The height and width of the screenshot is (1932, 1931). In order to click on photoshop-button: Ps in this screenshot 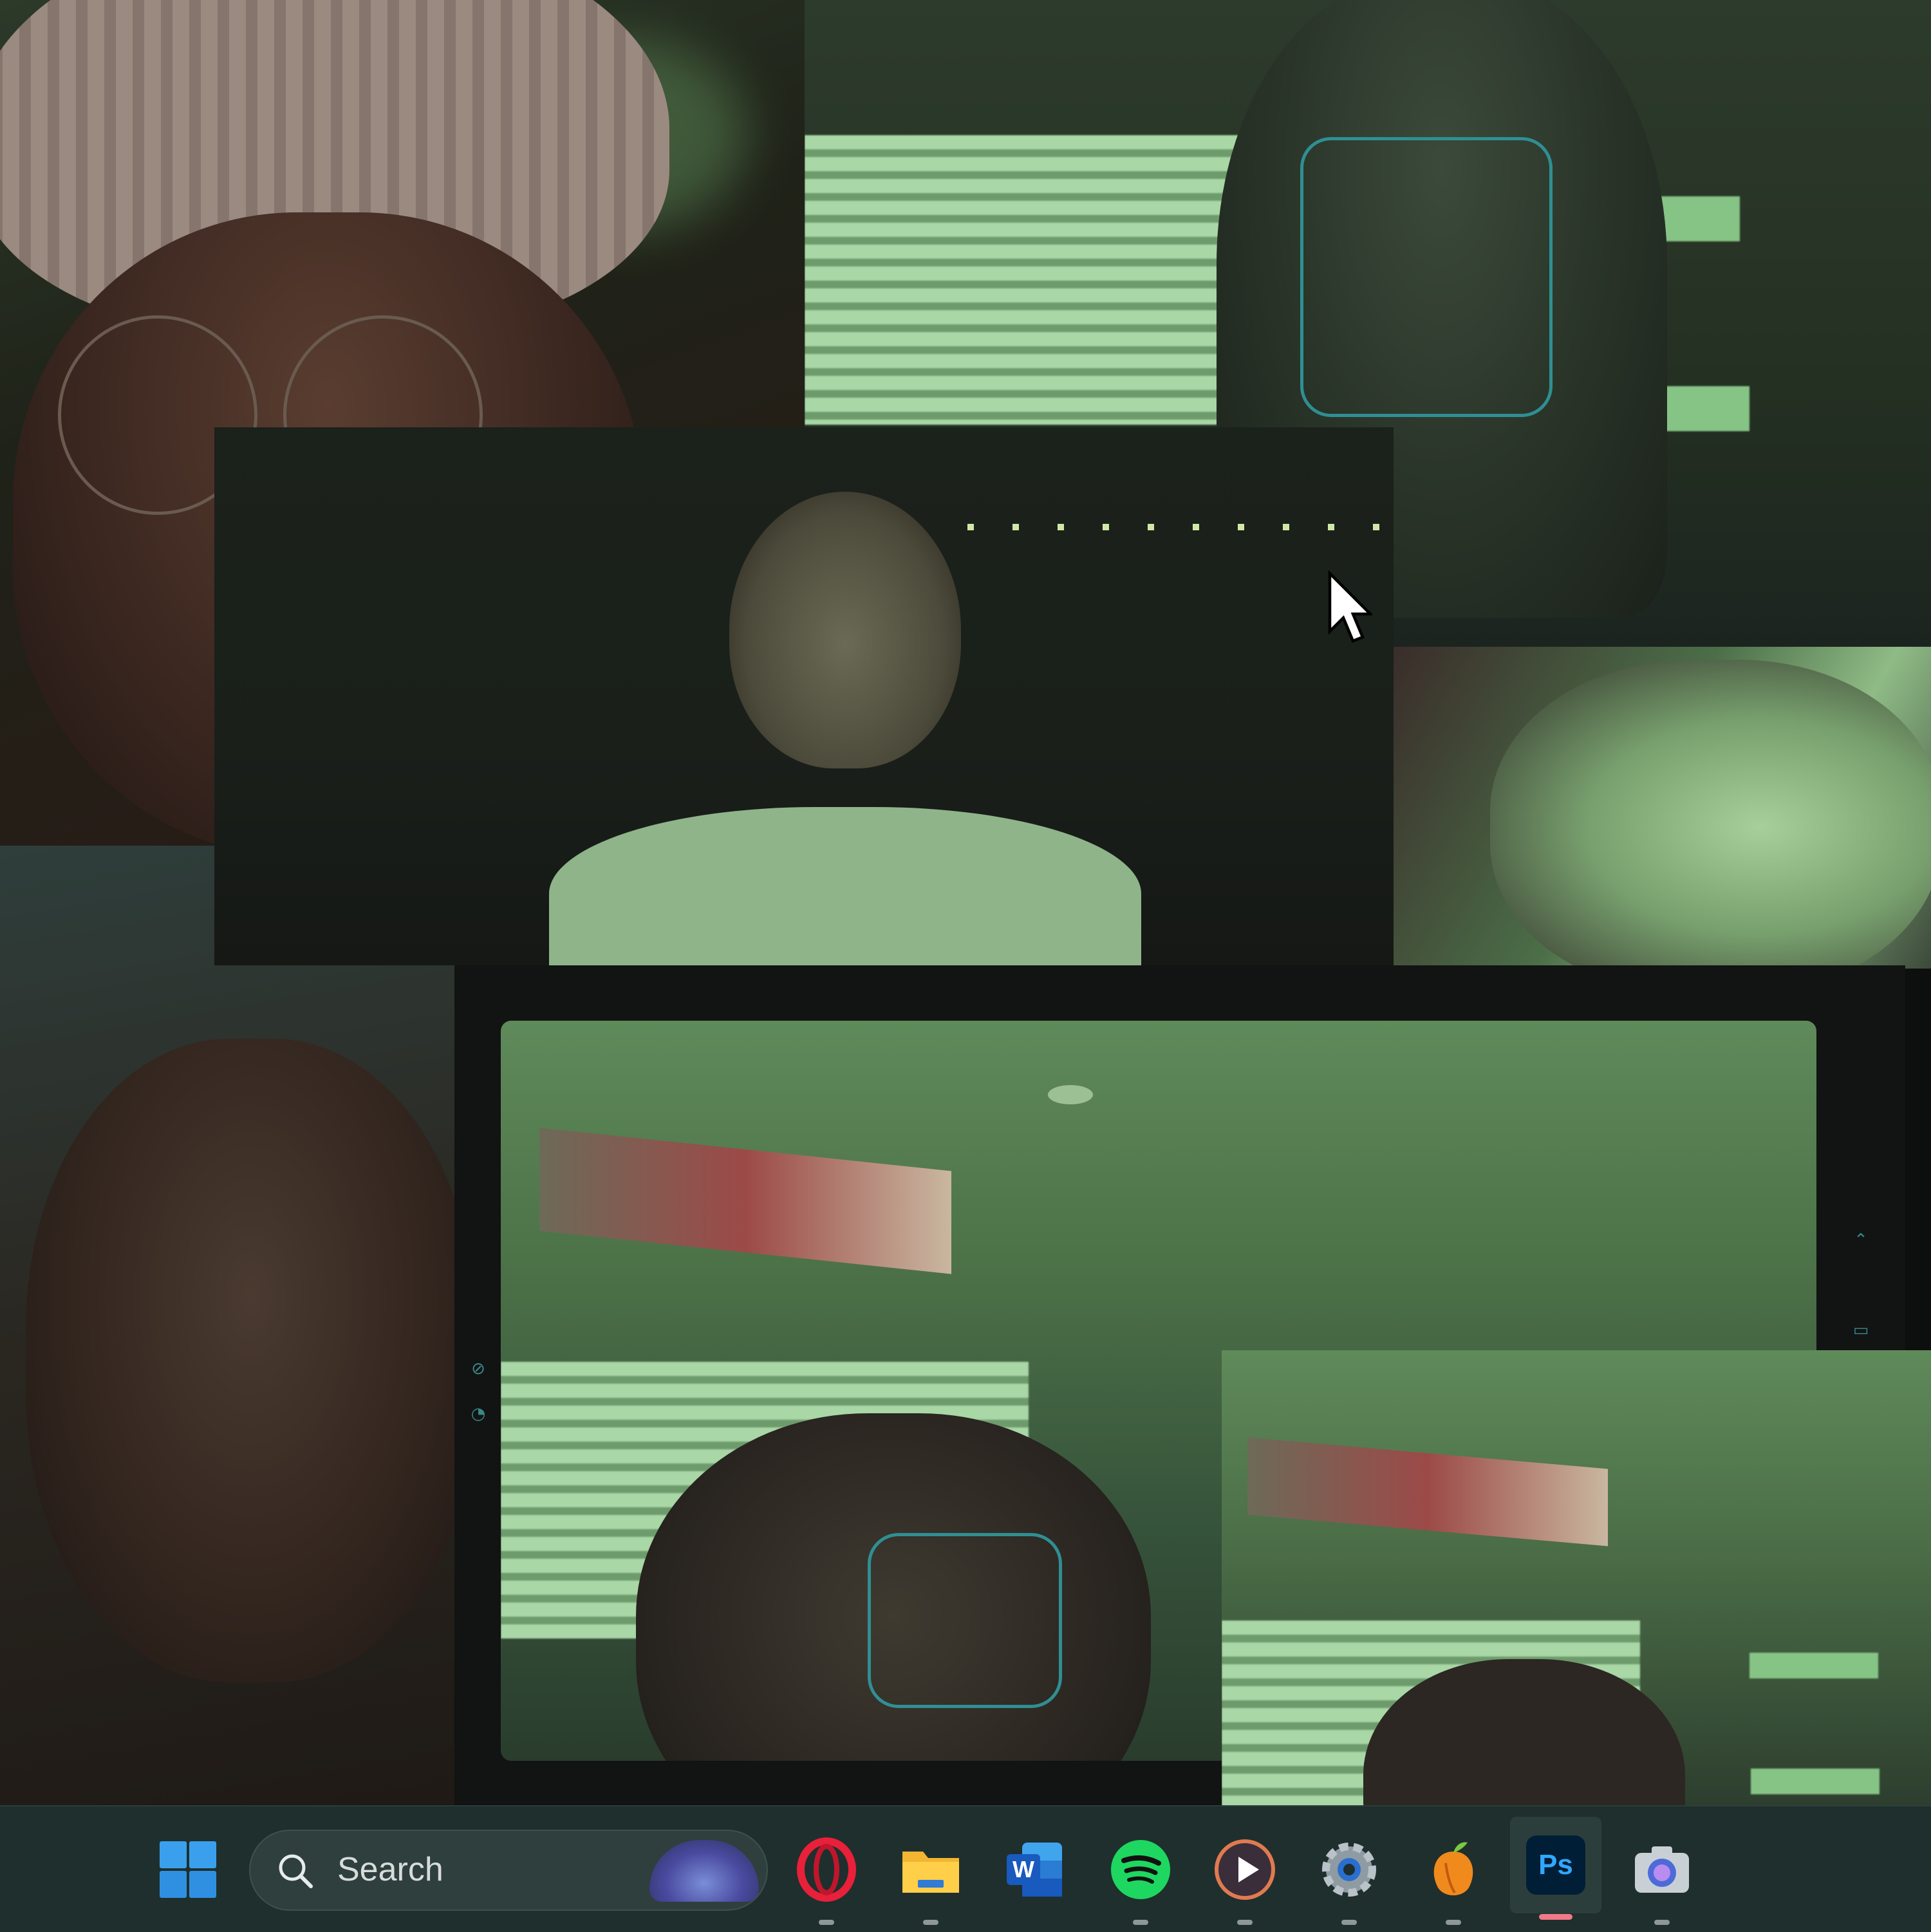, I will do `click(1556, 1868)`.